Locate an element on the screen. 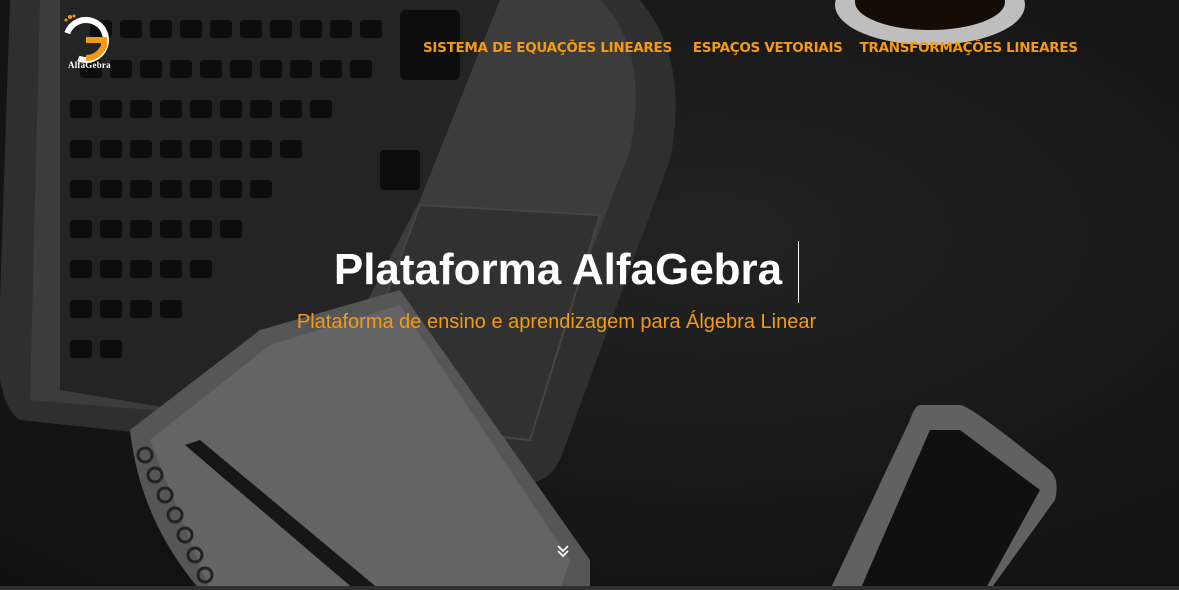  nav-item-sistema-equacoes: SISTEMA DE EQUAÇÕES LINEARES is located at coordinates (547, 48).